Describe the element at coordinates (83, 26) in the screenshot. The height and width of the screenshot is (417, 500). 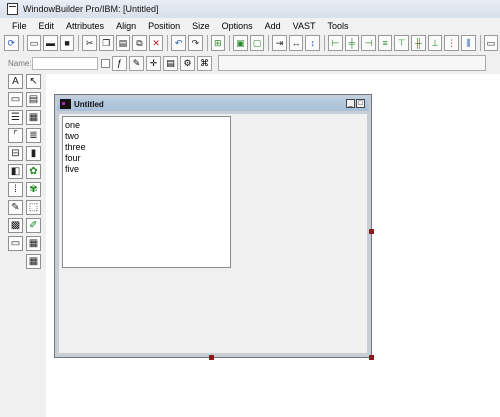
I see `menu-attributes: Attributes` at that location.